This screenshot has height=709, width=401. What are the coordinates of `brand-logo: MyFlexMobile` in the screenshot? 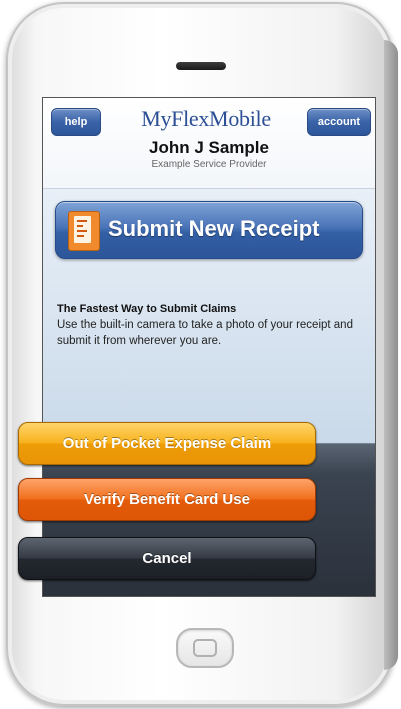 It's located at (206, 118).